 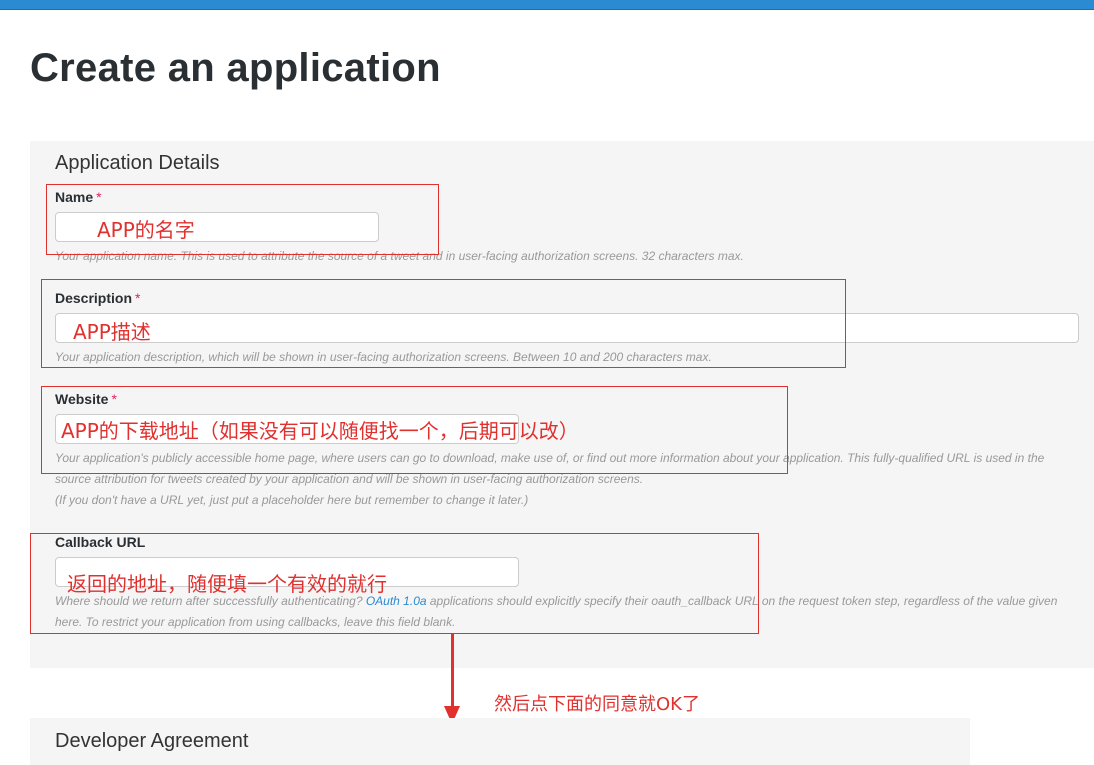 I want to click on developer-agreement-heading: Developer Agreement, so click(x=152, y=741).